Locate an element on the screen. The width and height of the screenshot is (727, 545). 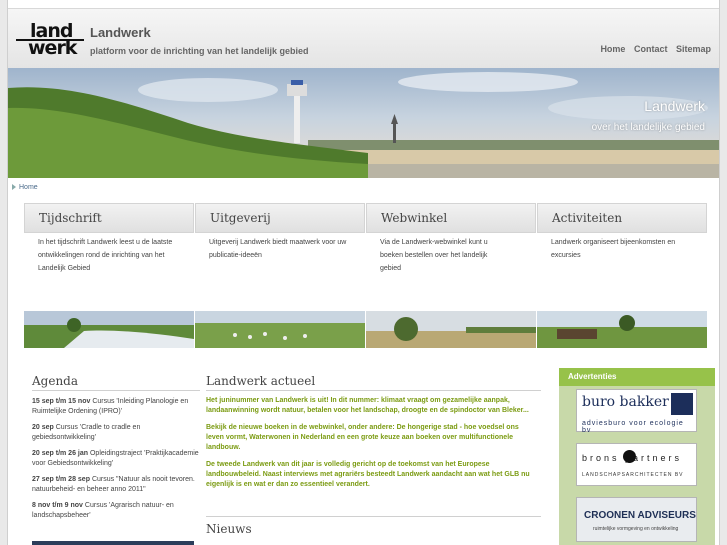
tab-label: Activiteiten is located at coordinates (587, 218).